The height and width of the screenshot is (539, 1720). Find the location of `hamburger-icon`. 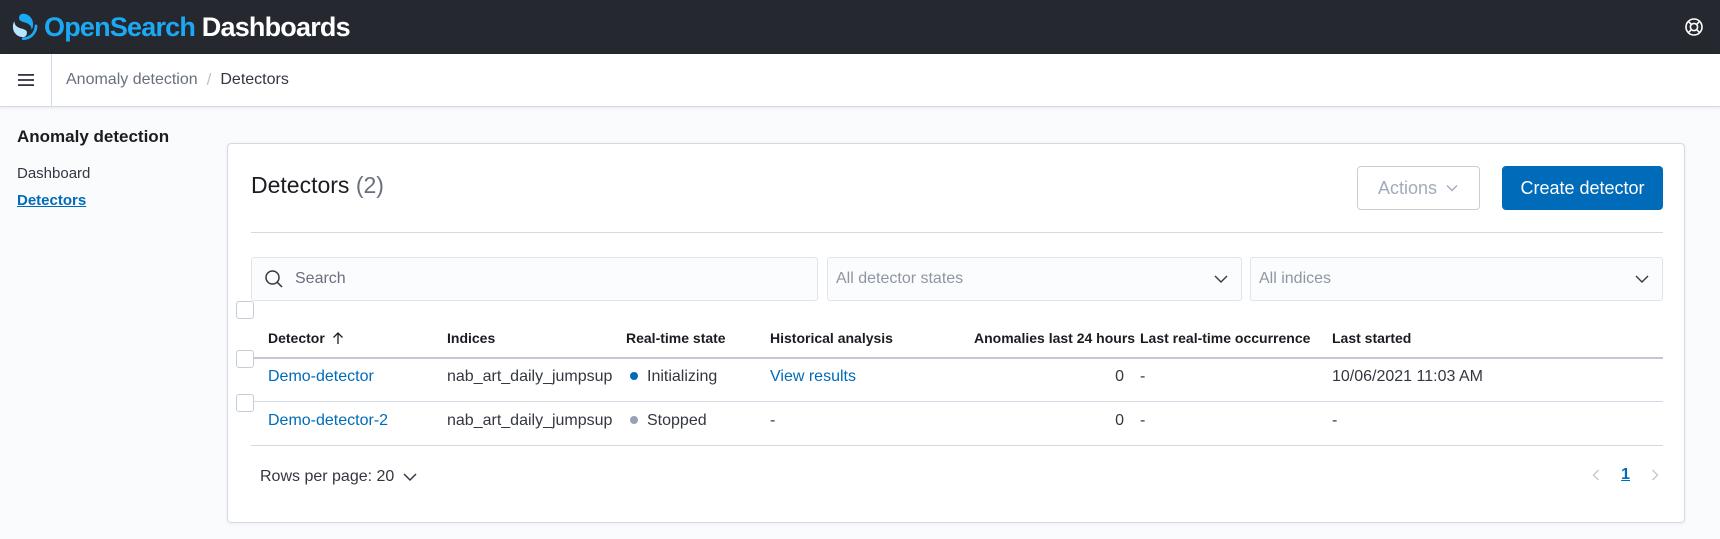

hamburger-icon is located at coordinates (25, 80).